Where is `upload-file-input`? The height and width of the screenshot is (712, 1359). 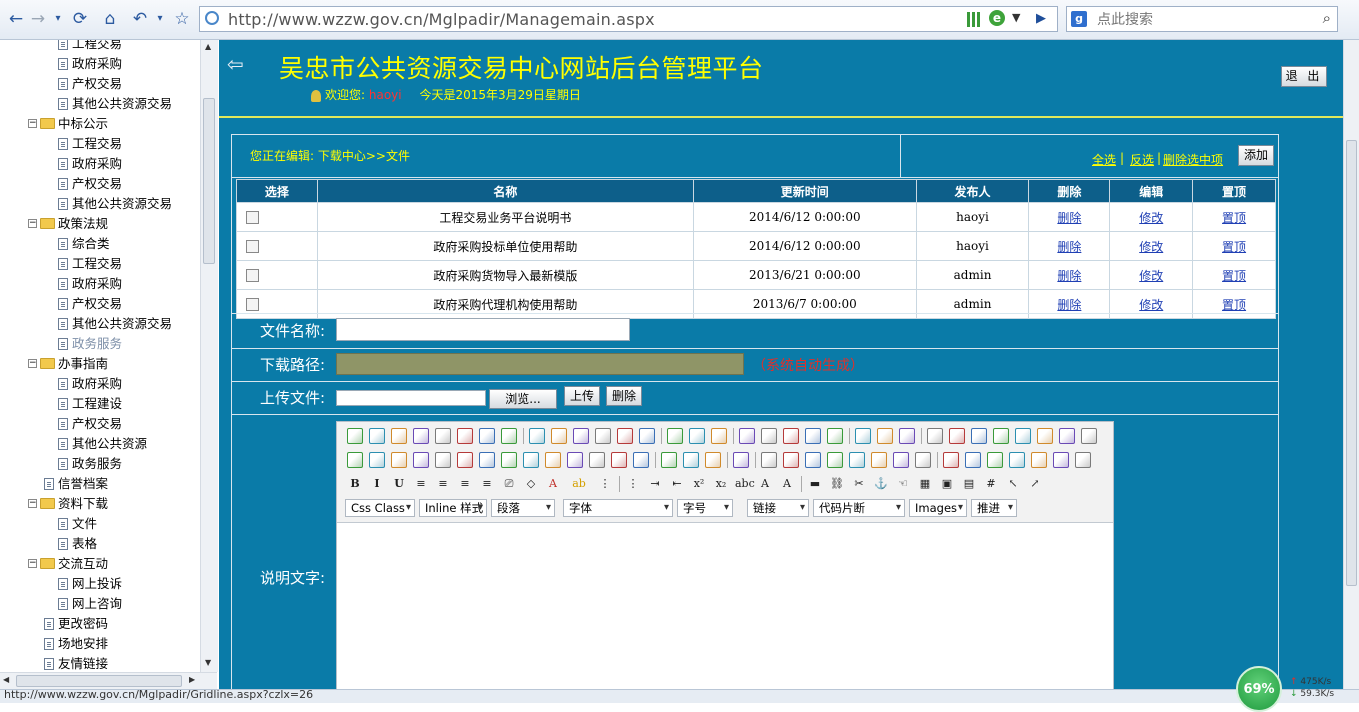
upload-file-input is located at coordinates (411, 398).